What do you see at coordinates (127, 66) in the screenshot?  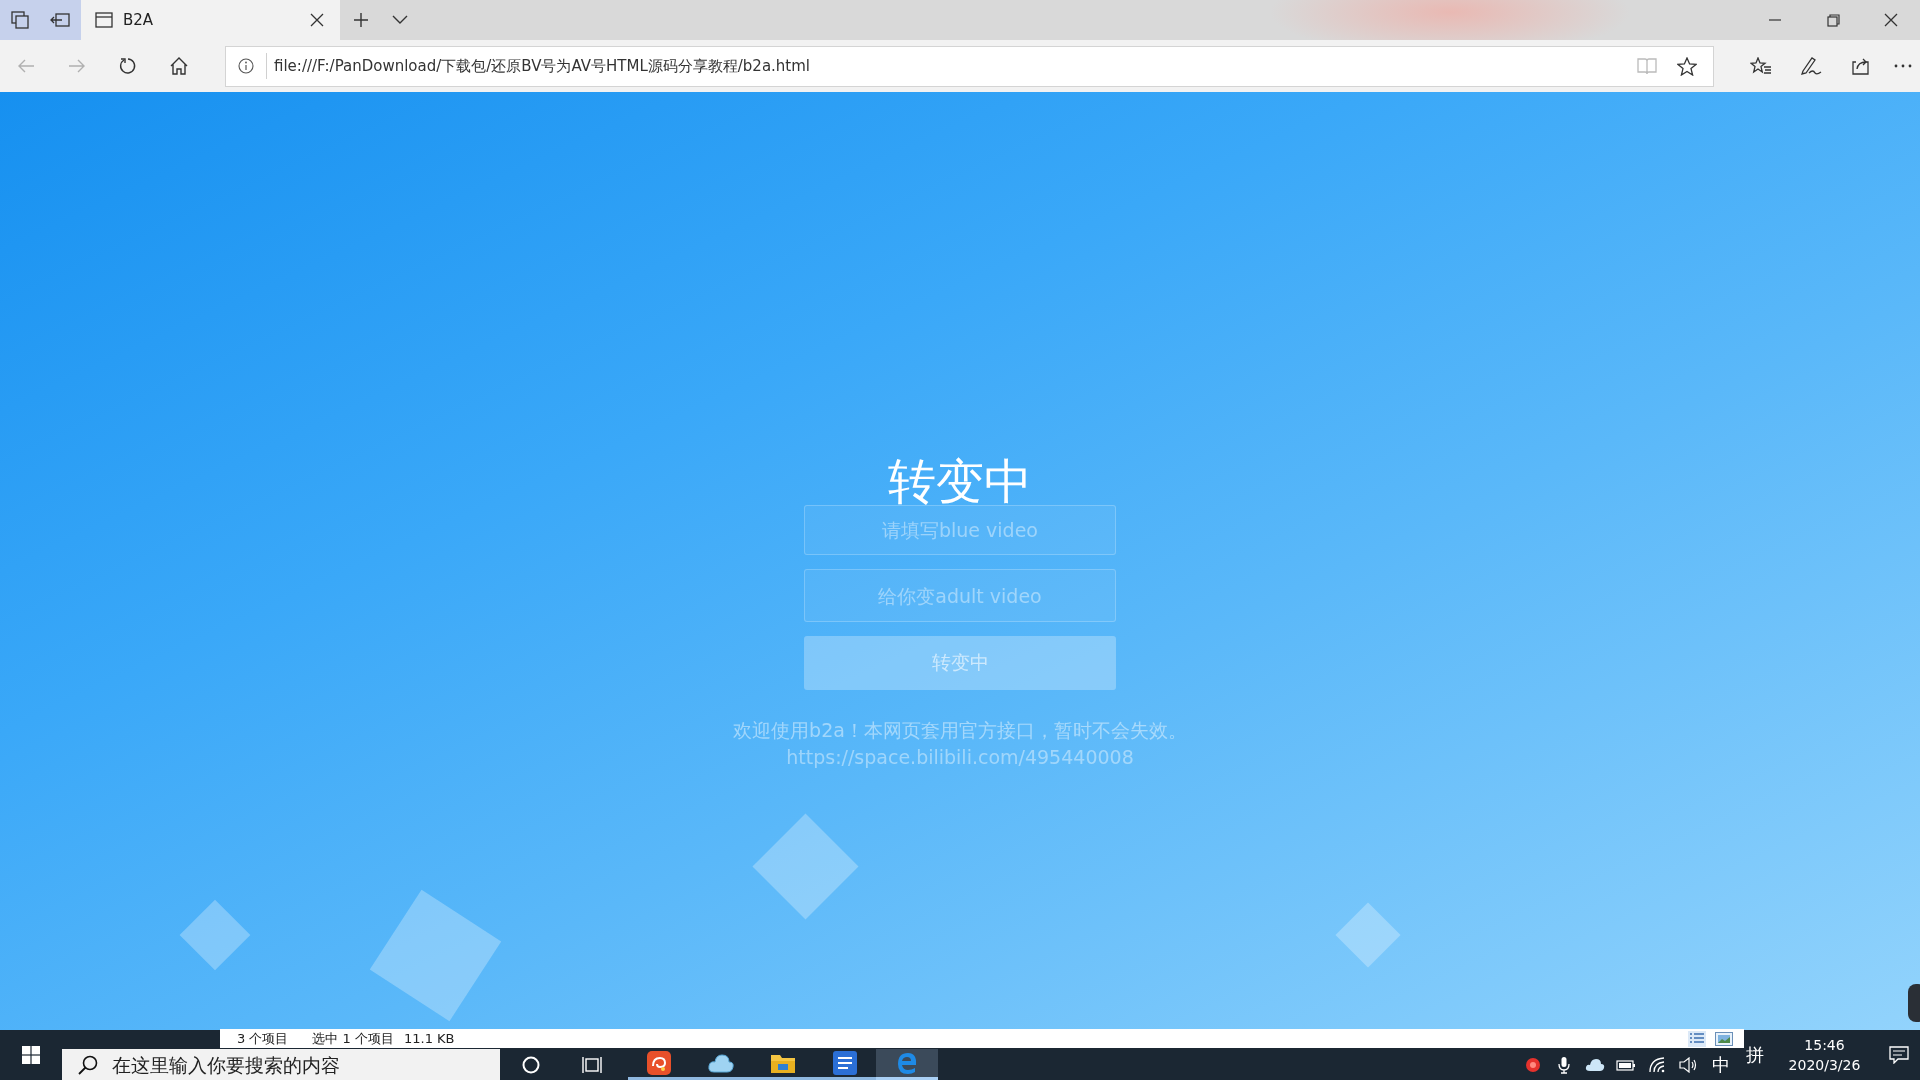 I see `refresh-icon` at bounding box center [127, 66].